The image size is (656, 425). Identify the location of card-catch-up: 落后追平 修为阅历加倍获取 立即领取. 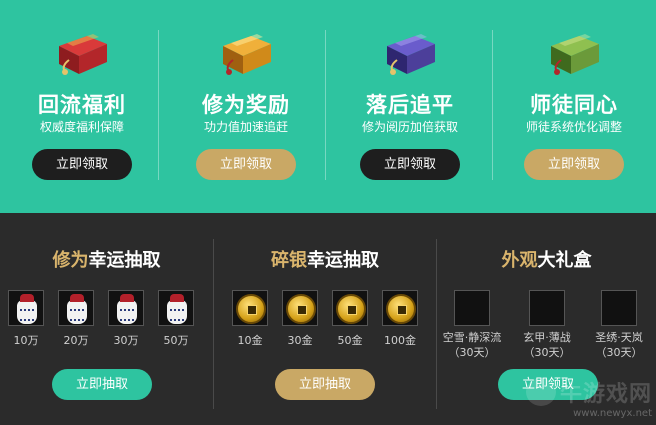
(410, 106).